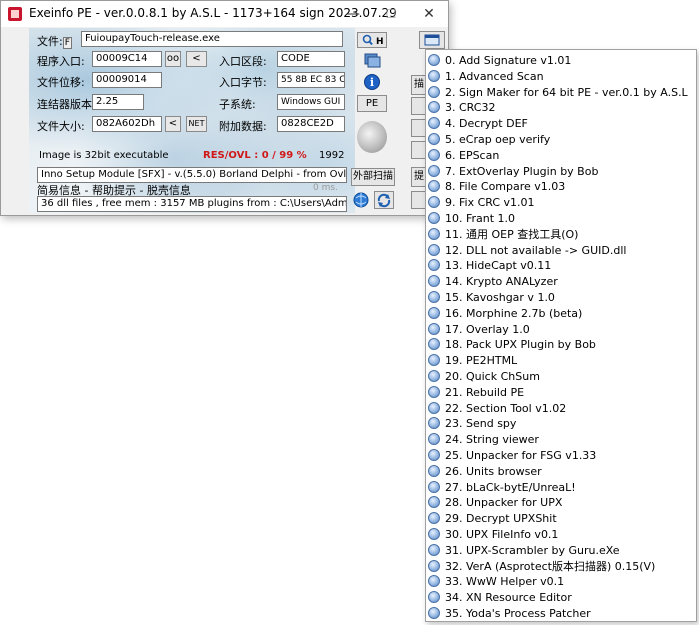 This screenshot has width=699, height=625. What do you see at coordinates (561, 156) in the screenshot?
I see `menu-item: 6. EPScan` at bounding box center [561, 156].